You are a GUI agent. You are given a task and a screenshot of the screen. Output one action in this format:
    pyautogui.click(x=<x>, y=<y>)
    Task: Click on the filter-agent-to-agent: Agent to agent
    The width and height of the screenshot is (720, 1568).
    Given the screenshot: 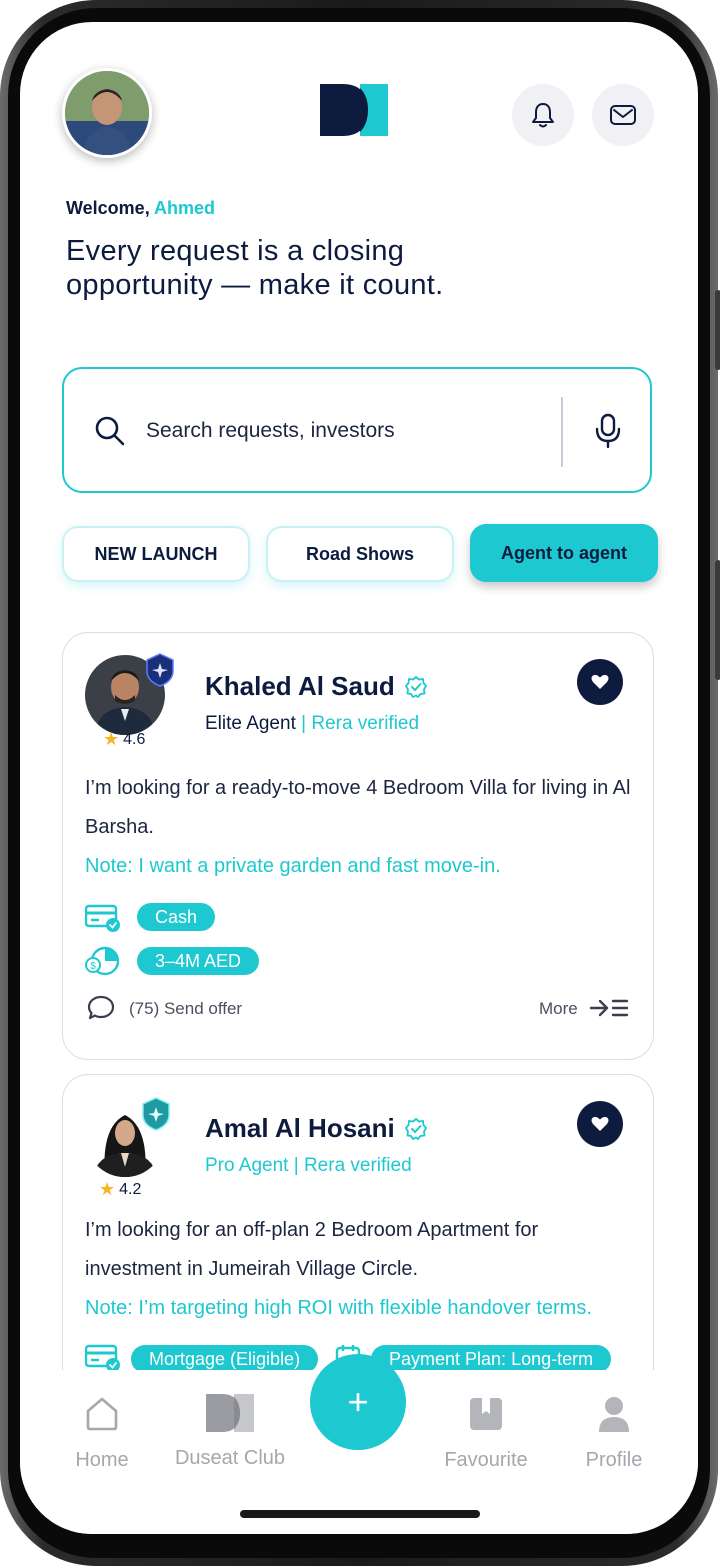 What is the action you would take?
    pyautogui.click(x=564, y=553)
    